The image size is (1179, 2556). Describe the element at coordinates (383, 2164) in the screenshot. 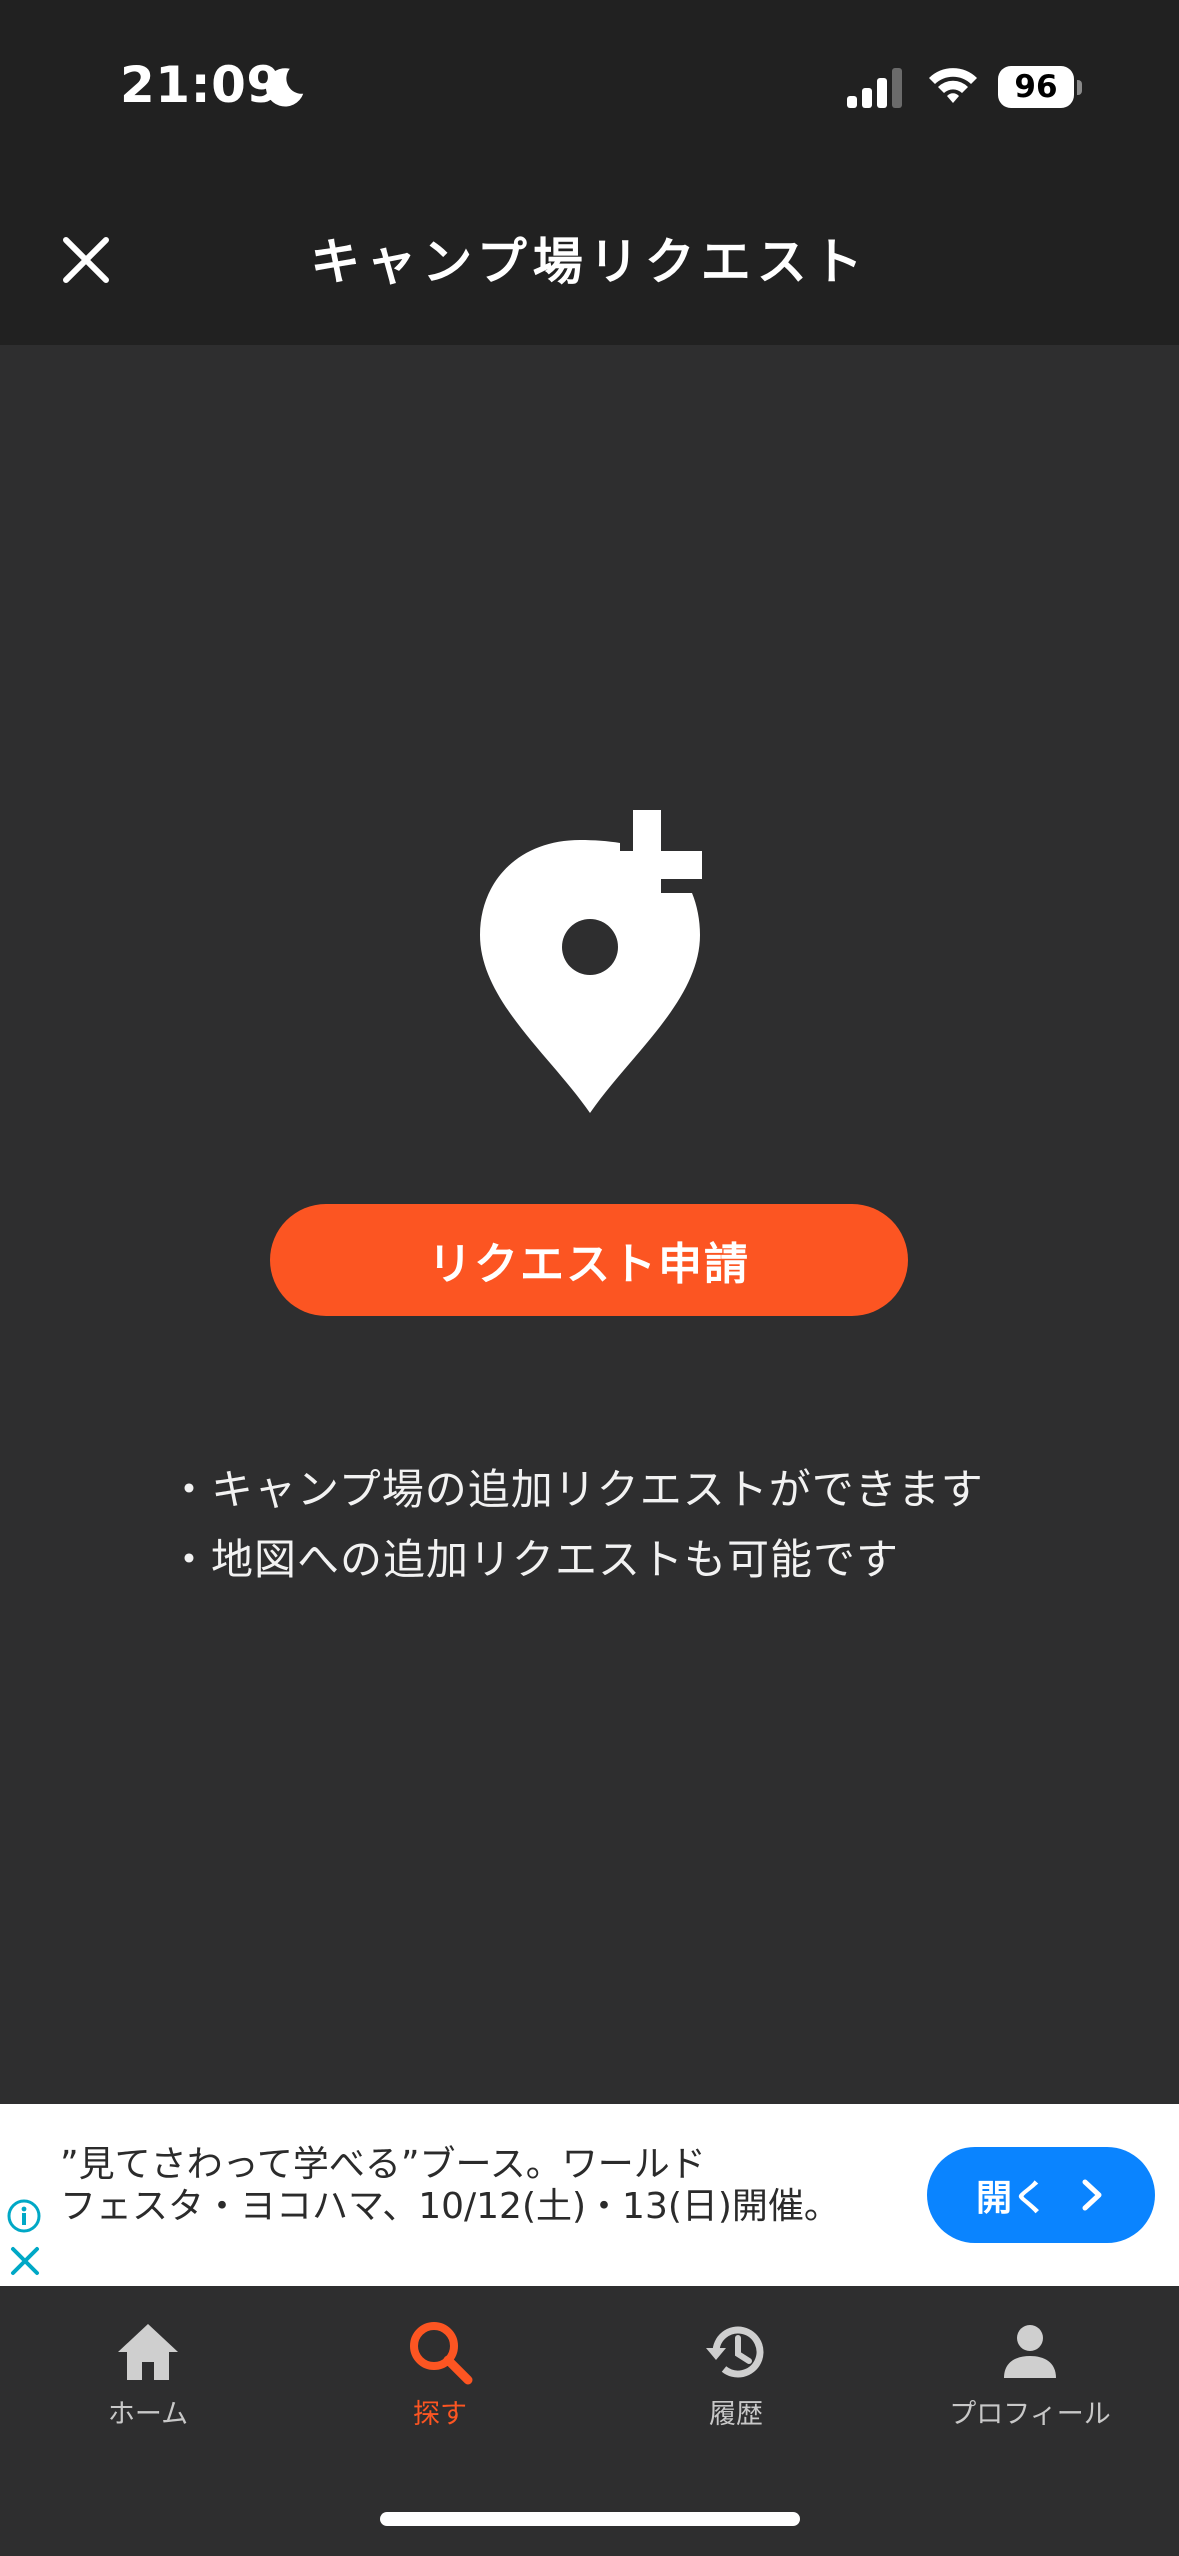

I see `ad-text-line-1: ”見てさわって学べる”ブース。ワールド` at that location.